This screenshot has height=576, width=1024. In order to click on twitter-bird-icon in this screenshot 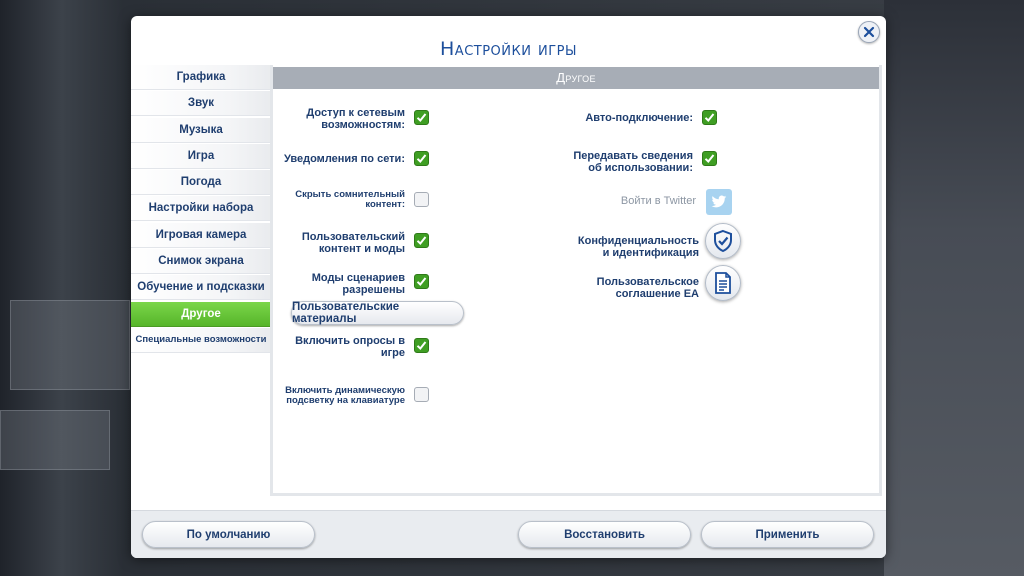, I will do `click(719, 201)`.